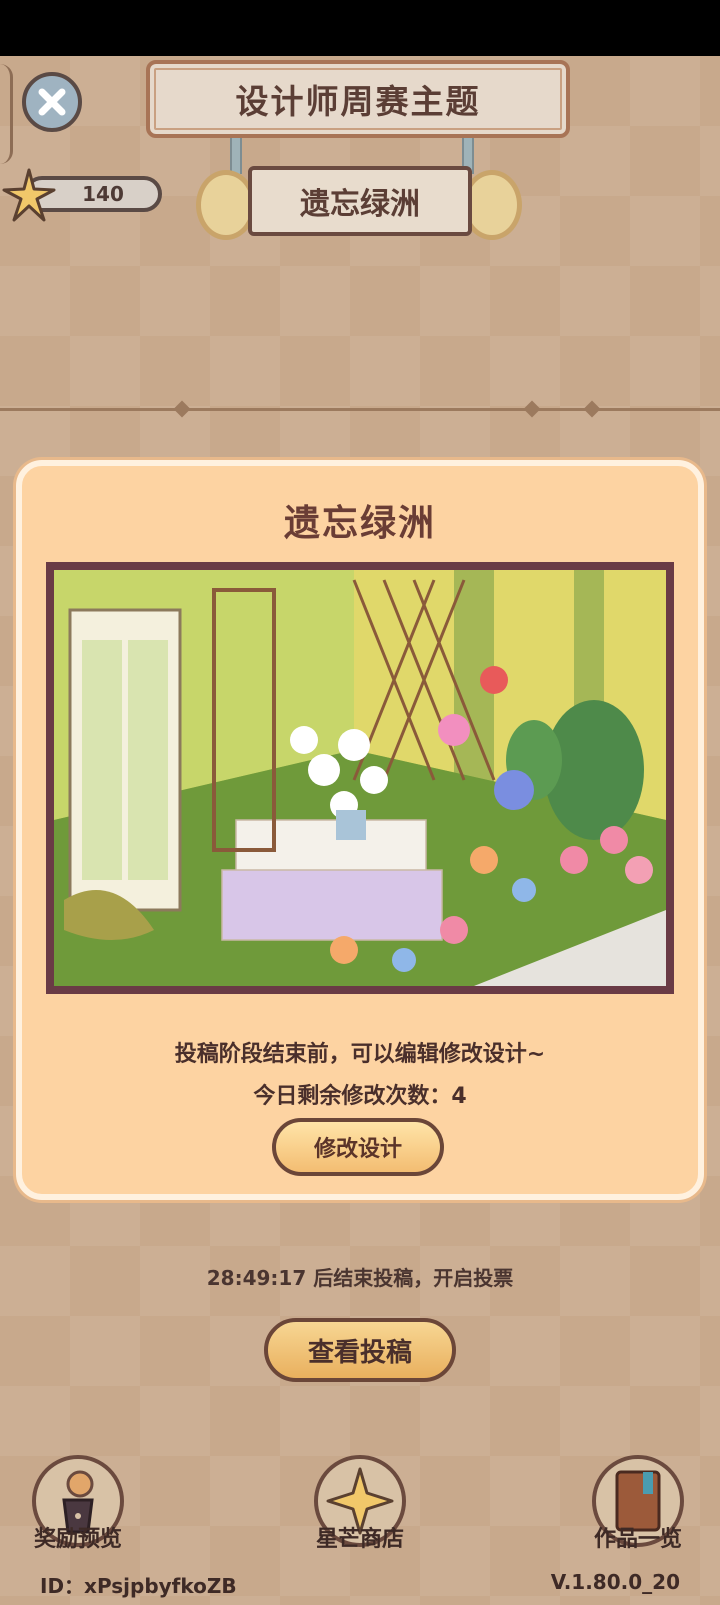 The image size is (720, 1605). What do you see at coordinates (360, 1350) in the screenshot?
I see `view-submission-button: 查看投稿` at bounding box center [360, 1350].